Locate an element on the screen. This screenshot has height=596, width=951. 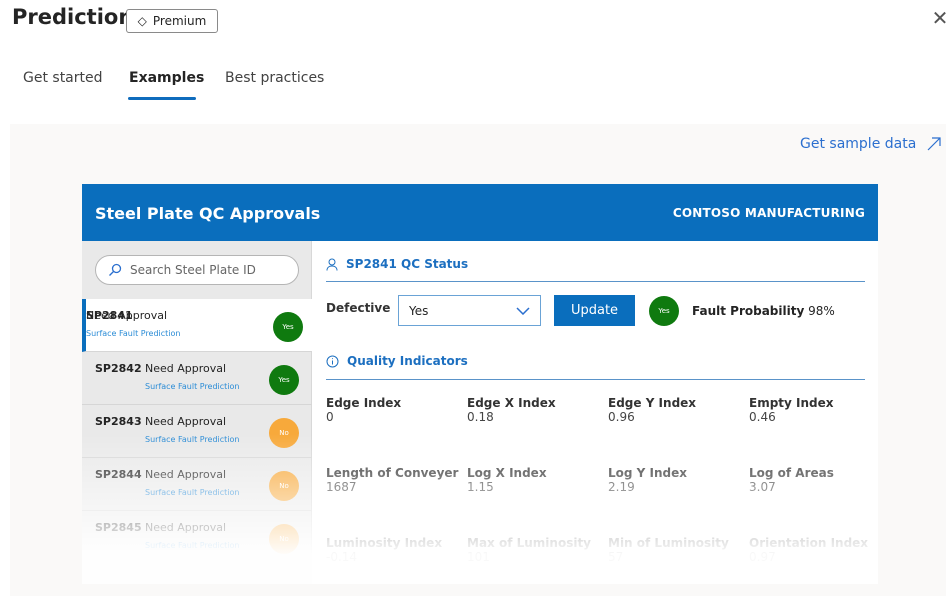
page-title: Prediction is located at coordinates (73, 17).